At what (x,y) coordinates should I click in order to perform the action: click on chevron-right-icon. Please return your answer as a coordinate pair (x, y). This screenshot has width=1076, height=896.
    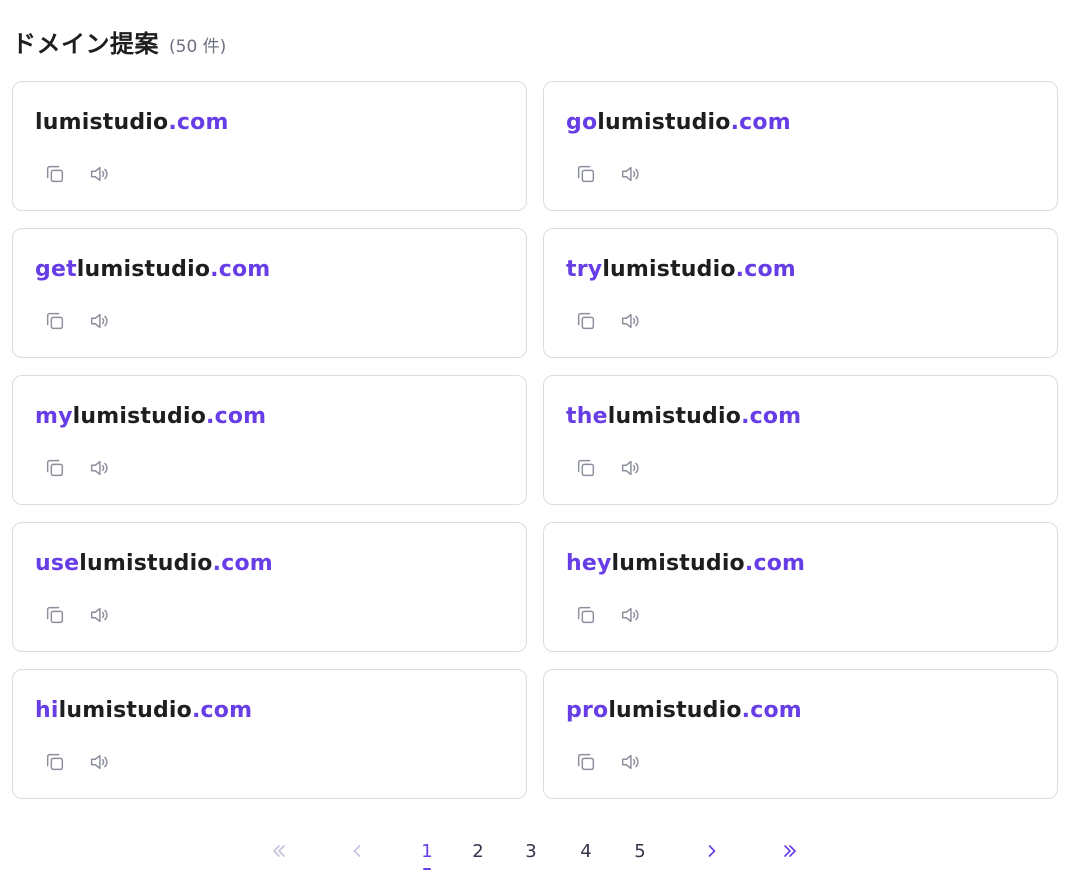
    Looking at the image, I should click on (712, 851).